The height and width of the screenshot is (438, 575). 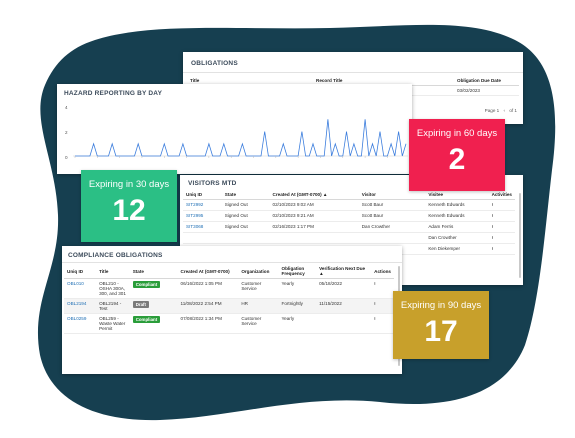 I want to click on due-date-cell: 03/02/2023, so click(x=486, y=90).